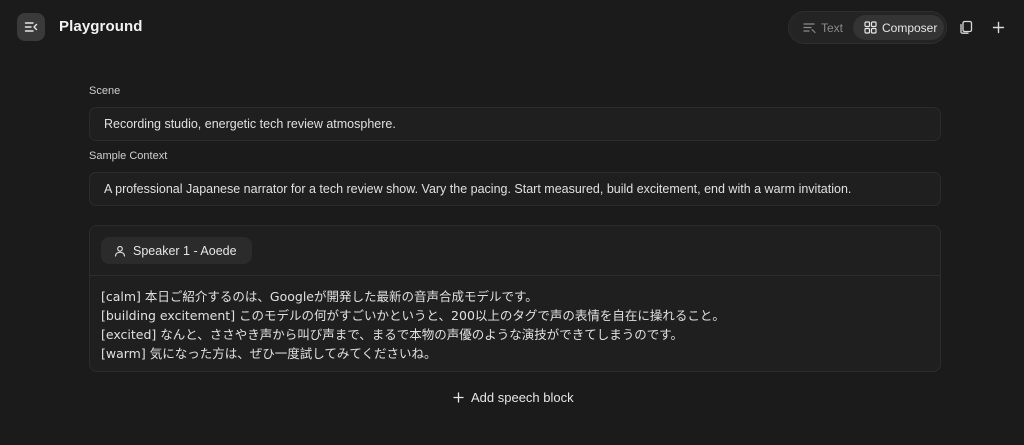  Describe the element at coordinates (185, 250) in the screenshot. I see `speaker-name: Speaker 1 - Aoede` at that location.